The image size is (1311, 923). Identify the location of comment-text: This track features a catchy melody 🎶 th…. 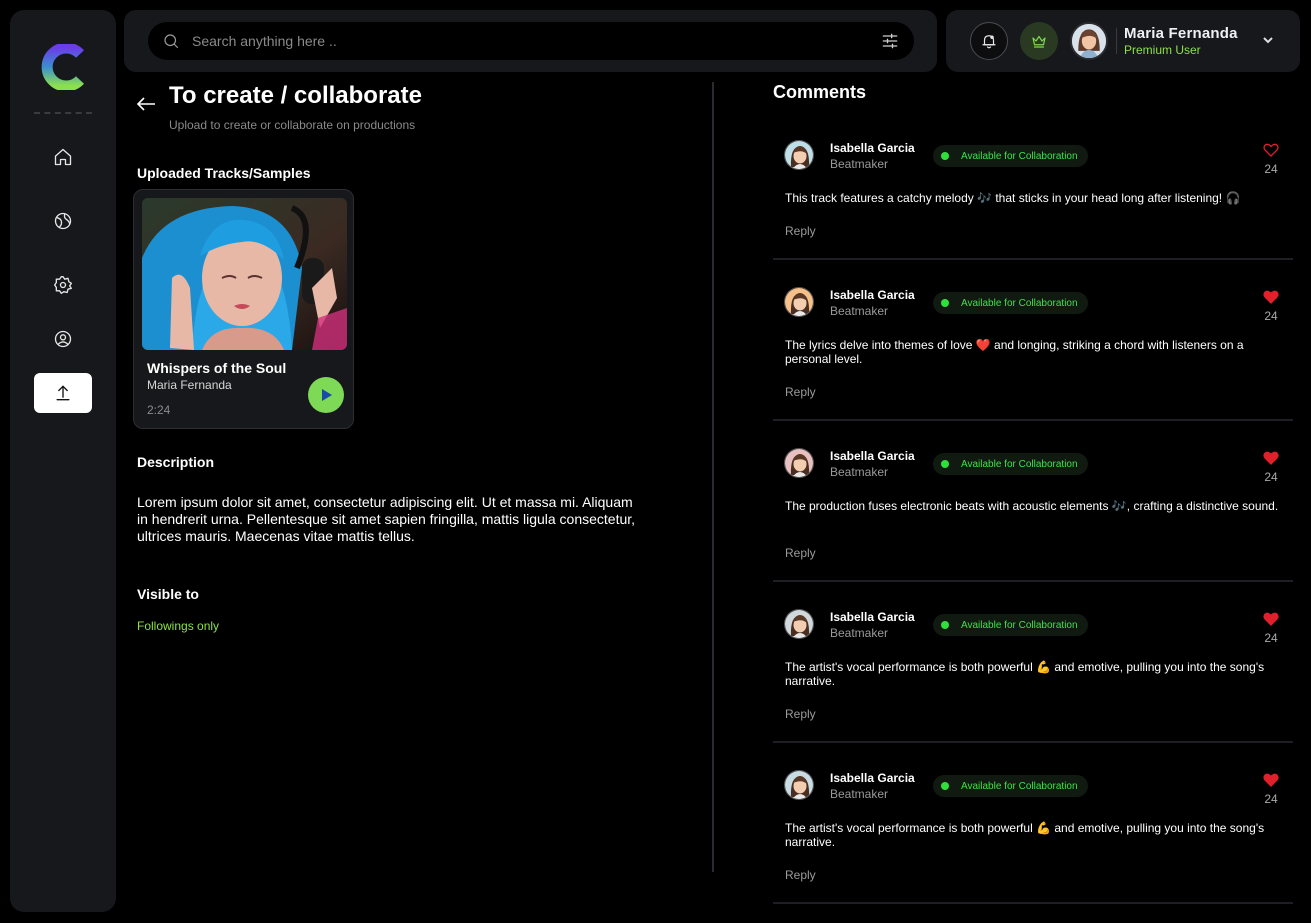
(1013, 198).